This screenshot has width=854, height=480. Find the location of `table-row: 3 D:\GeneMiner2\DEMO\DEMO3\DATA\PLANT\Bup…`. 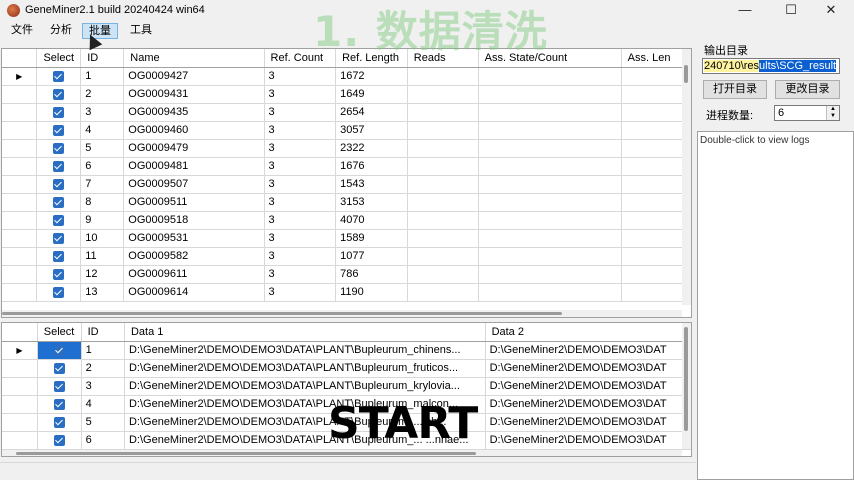

table-row: 3 D:\GeneMiner2\DEMO\DEMO3\DATA\PLANT\Bup… is located at coordinates (346, 386).